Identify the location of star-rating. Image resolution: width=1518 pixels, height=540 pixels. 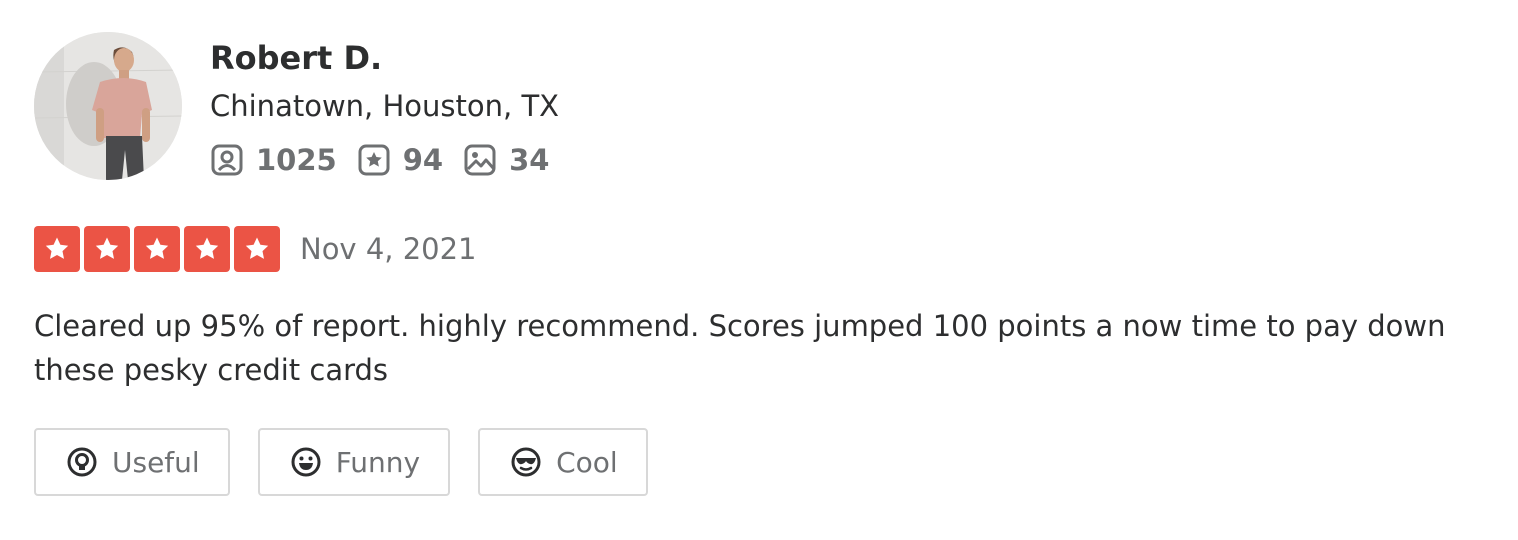
(157, 249).